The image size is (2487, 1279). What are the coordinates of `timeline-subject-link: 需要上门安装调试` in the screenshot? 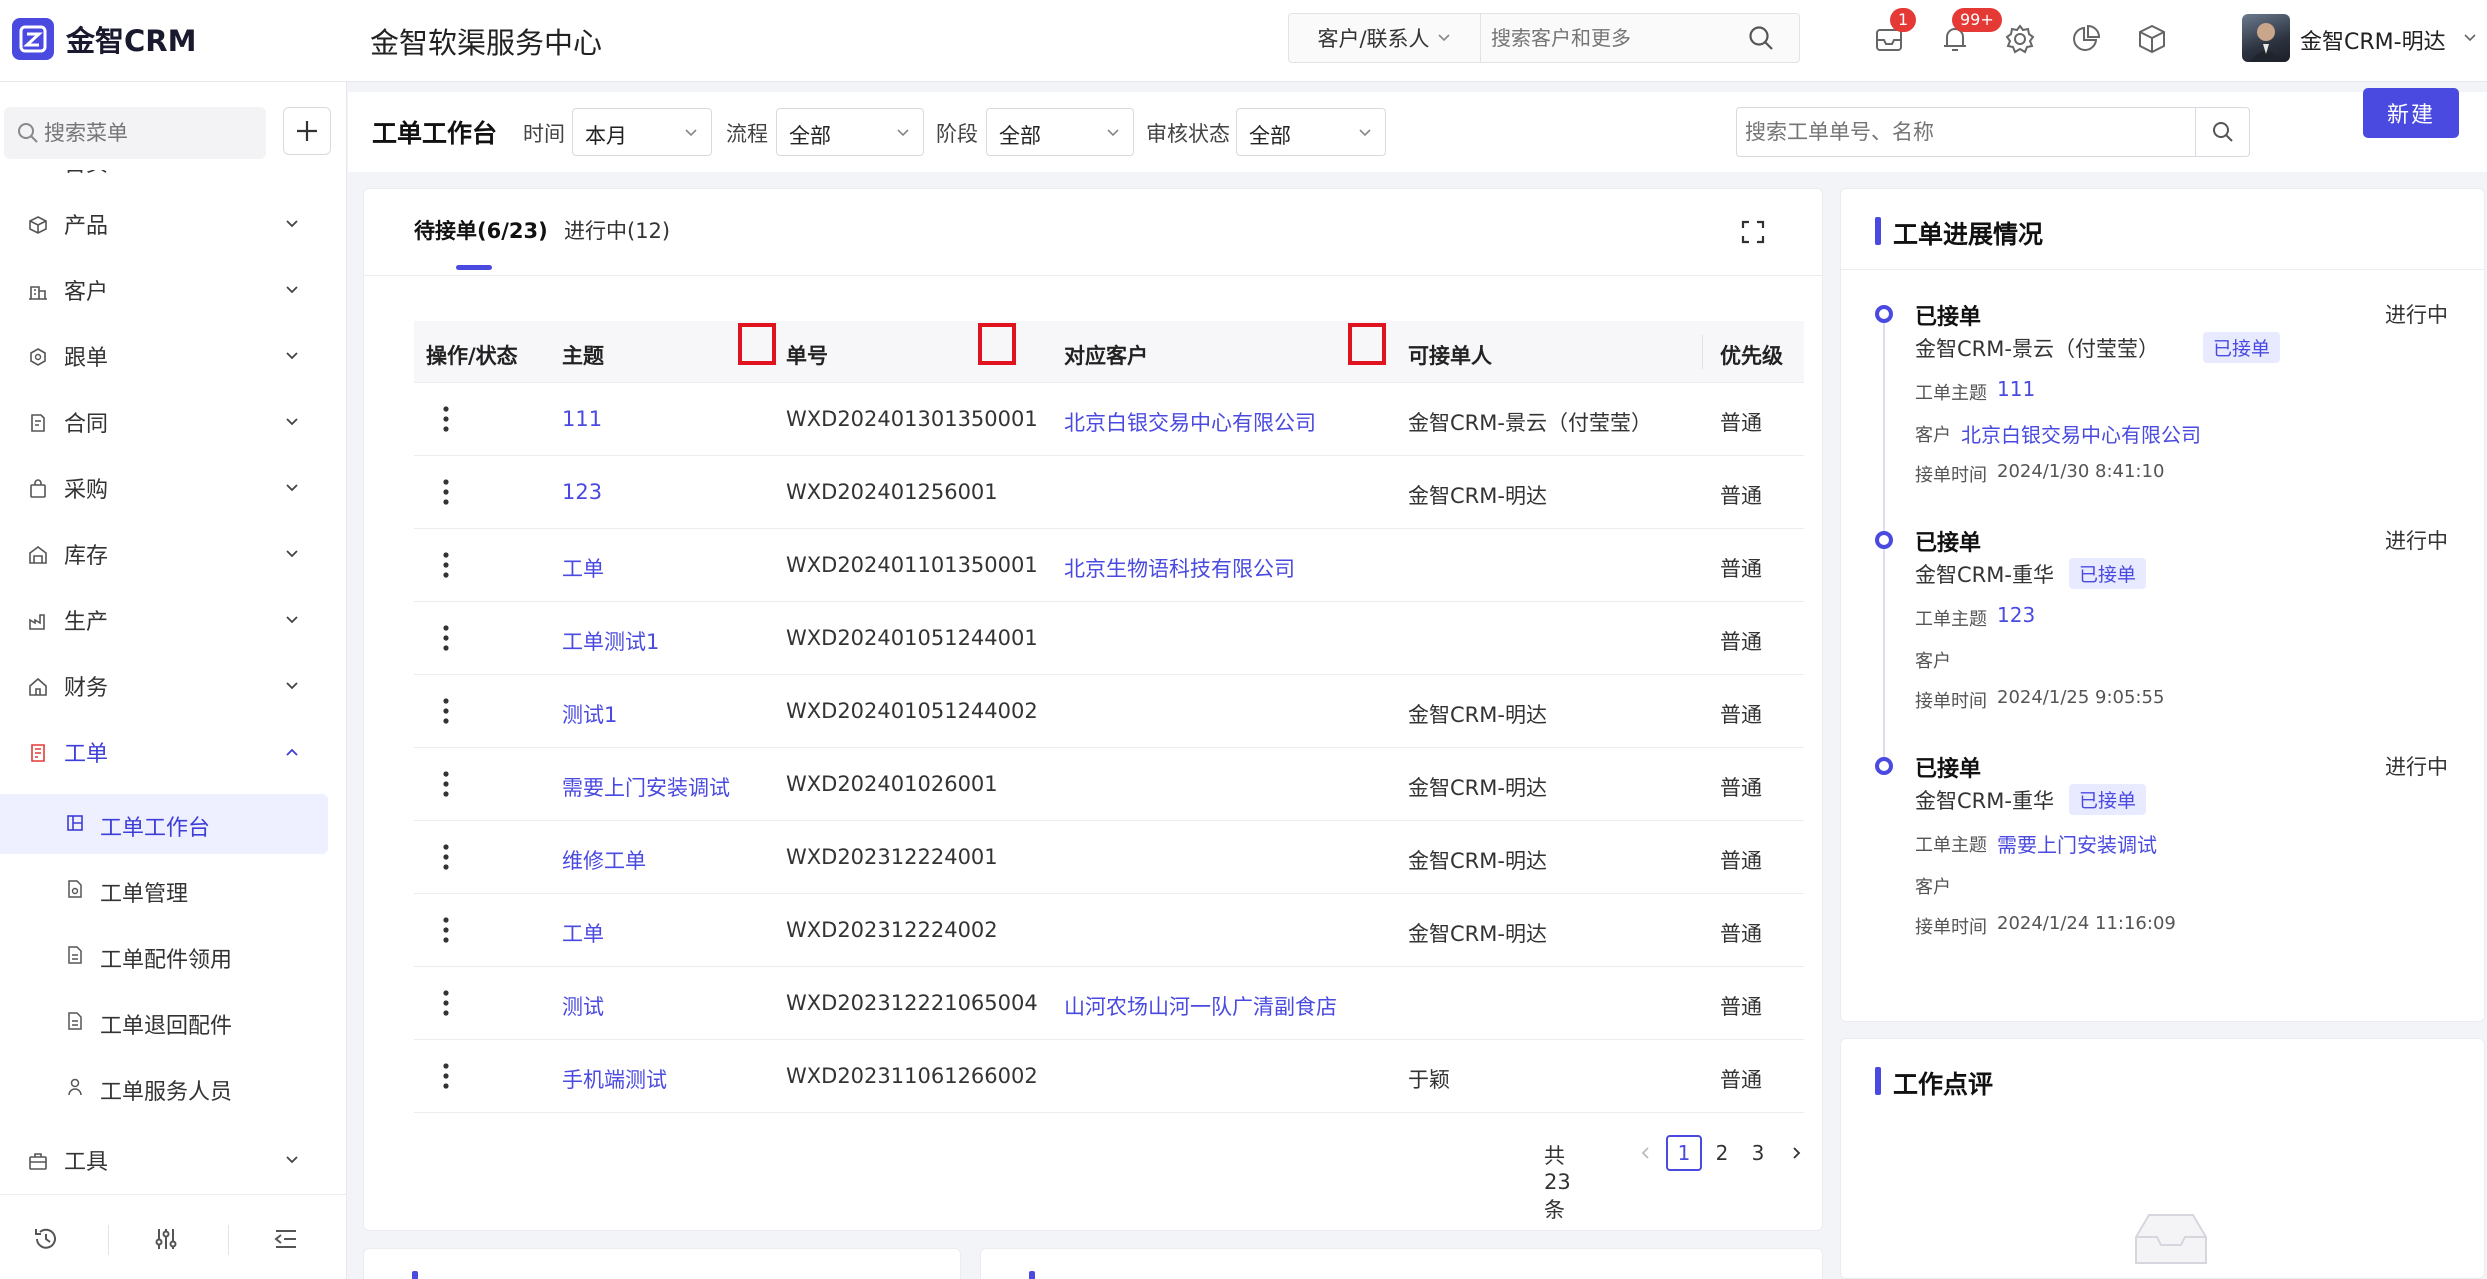 It's located at (2077, 843).